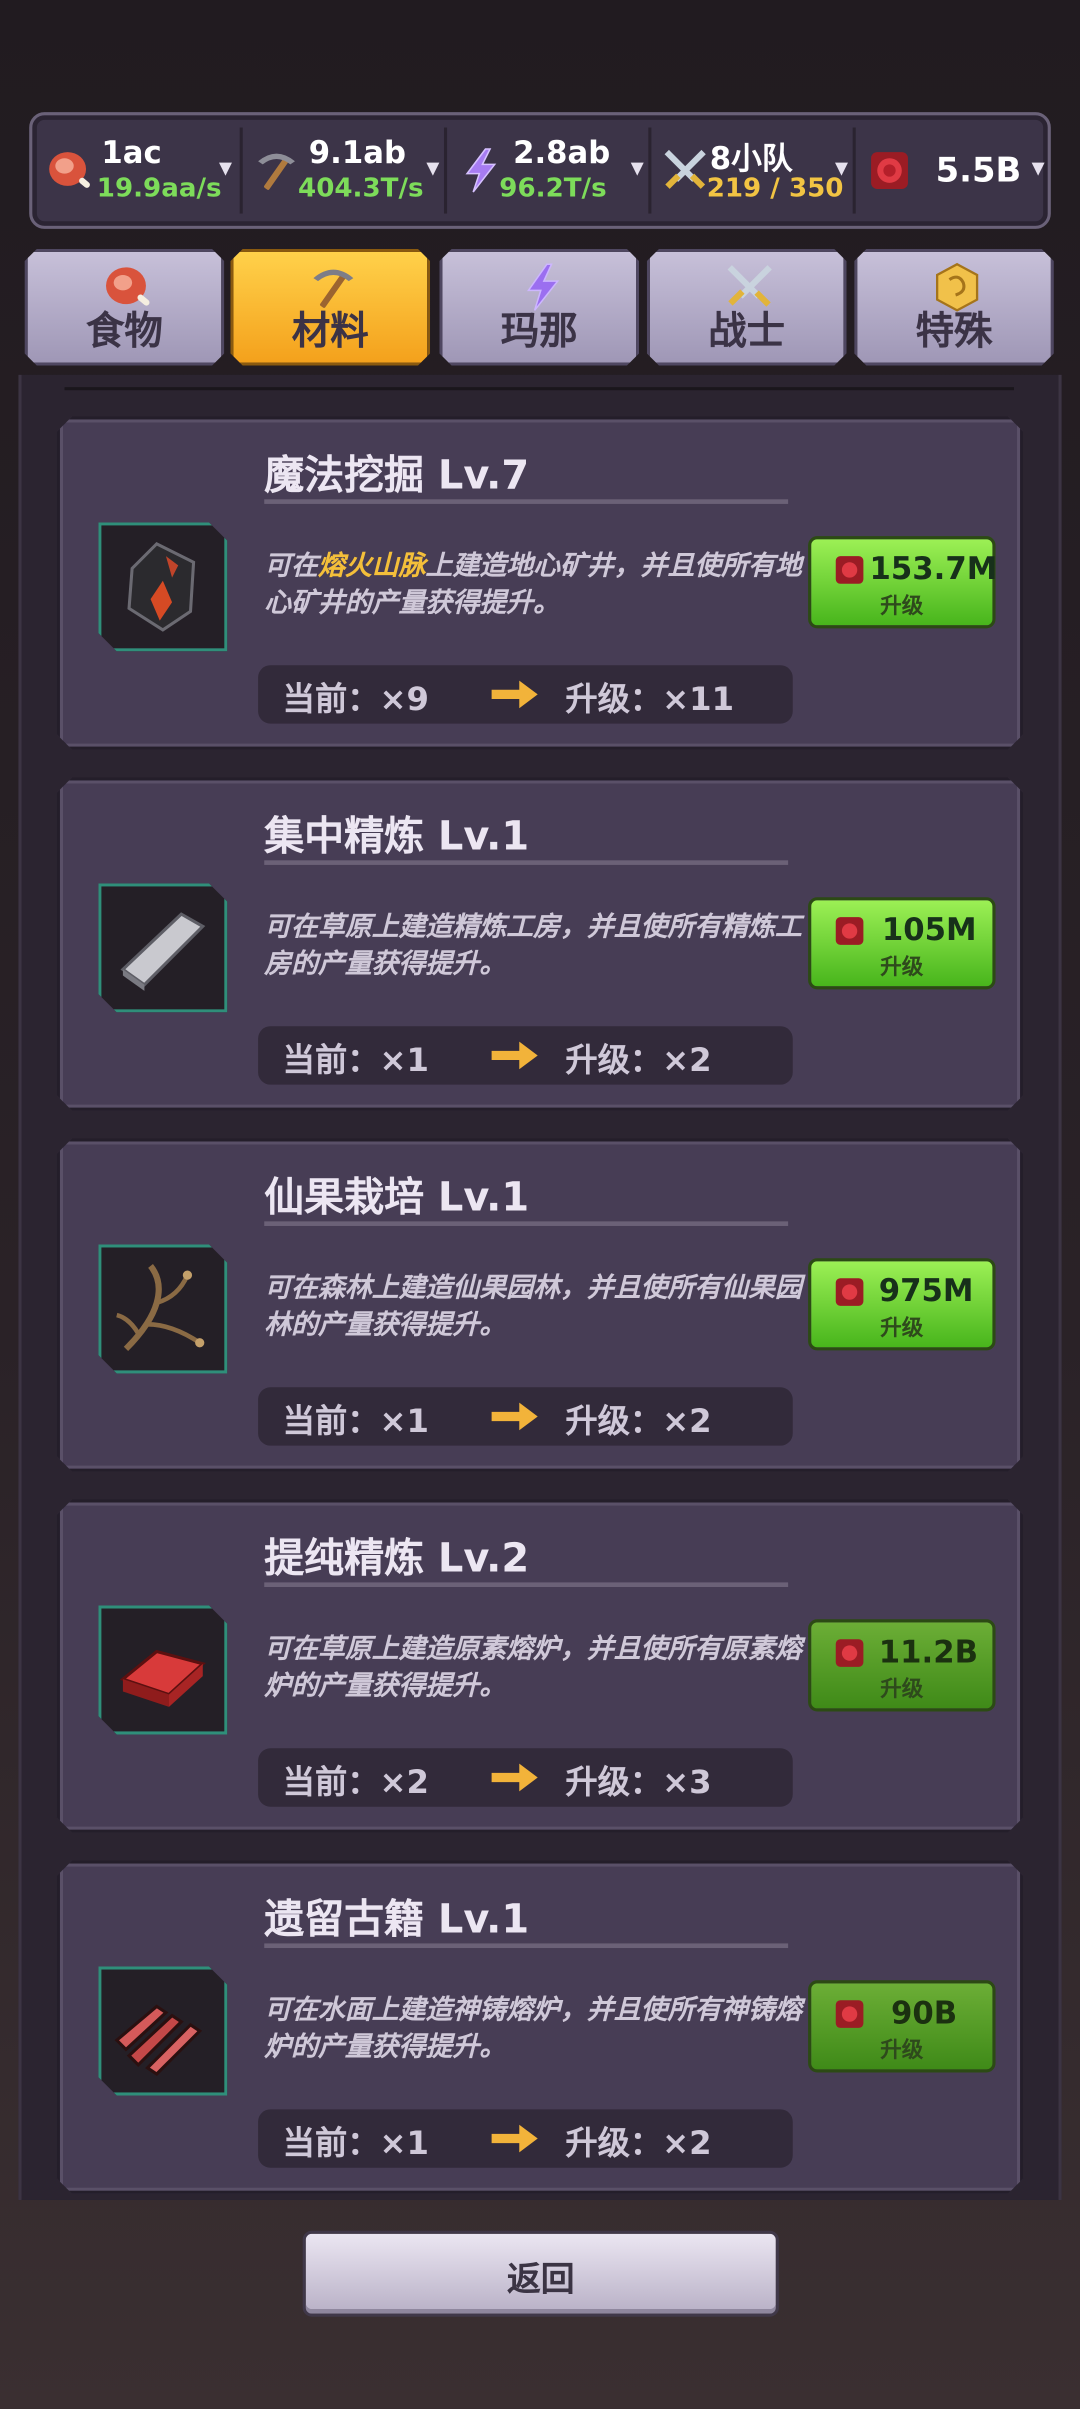 The width and height of the screenshot is (1080, 2409). Describe the element at coordinates (901, 582) in the screenshot. I see `upgrade-button: 153.7M 升级` at that location.